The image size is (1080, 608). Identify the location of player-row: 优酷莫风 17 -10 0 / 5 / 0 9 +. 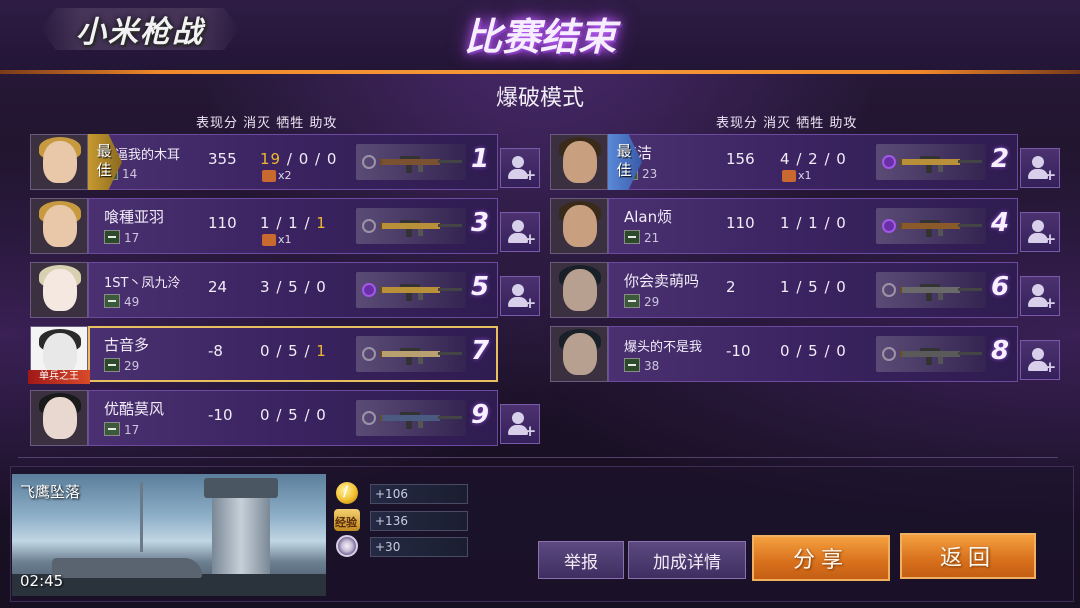
(290, 418).